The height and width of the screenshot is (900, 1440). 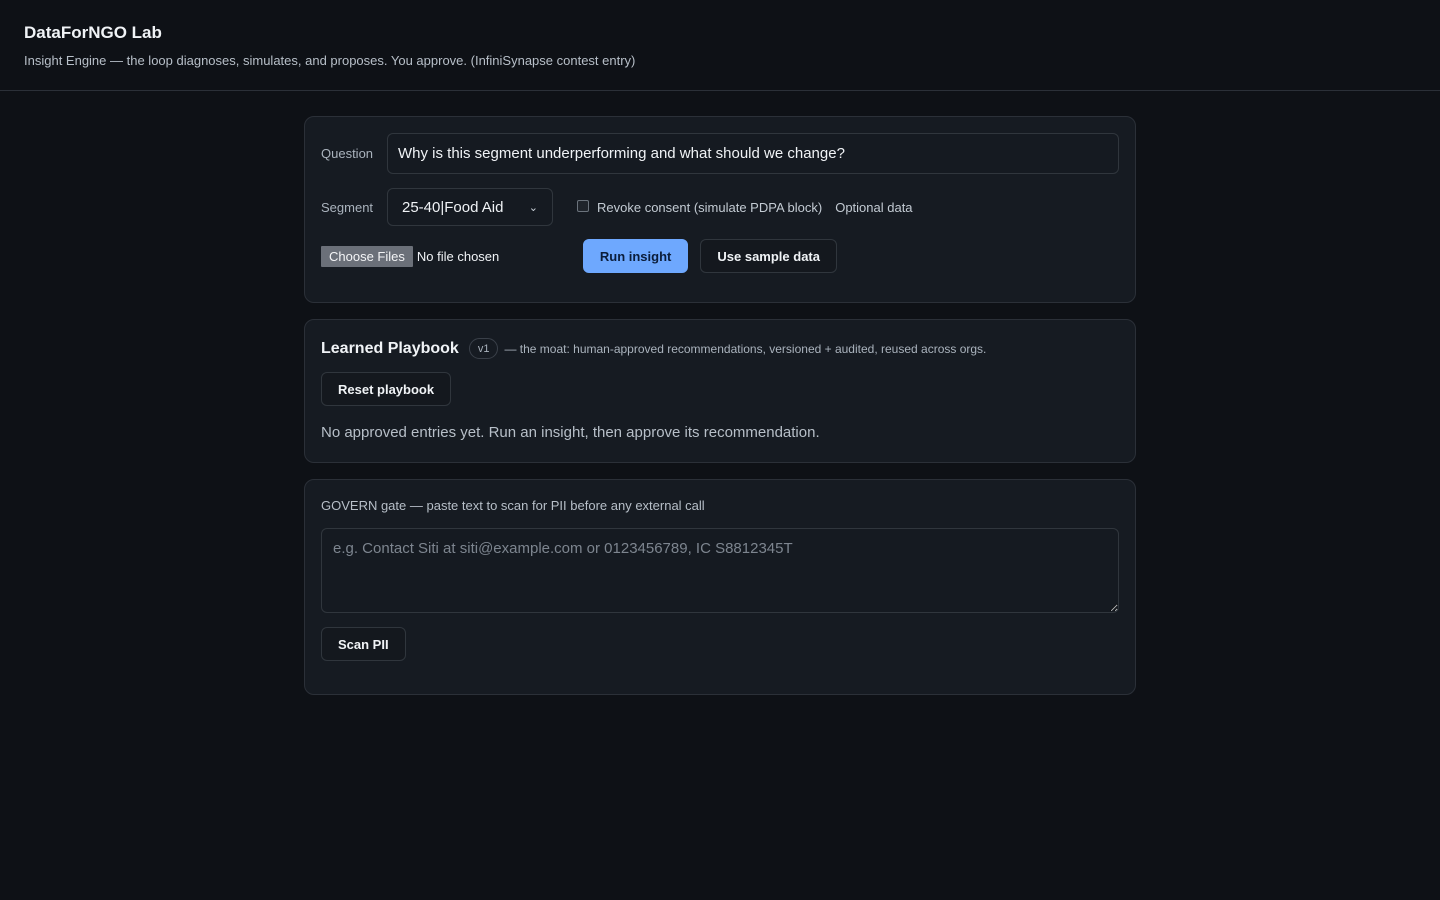 What do you see at coordinates (768, 256) in the screenshot?
I see `use-sample-data-button: Use sample data` at bounding box center [768, 256].